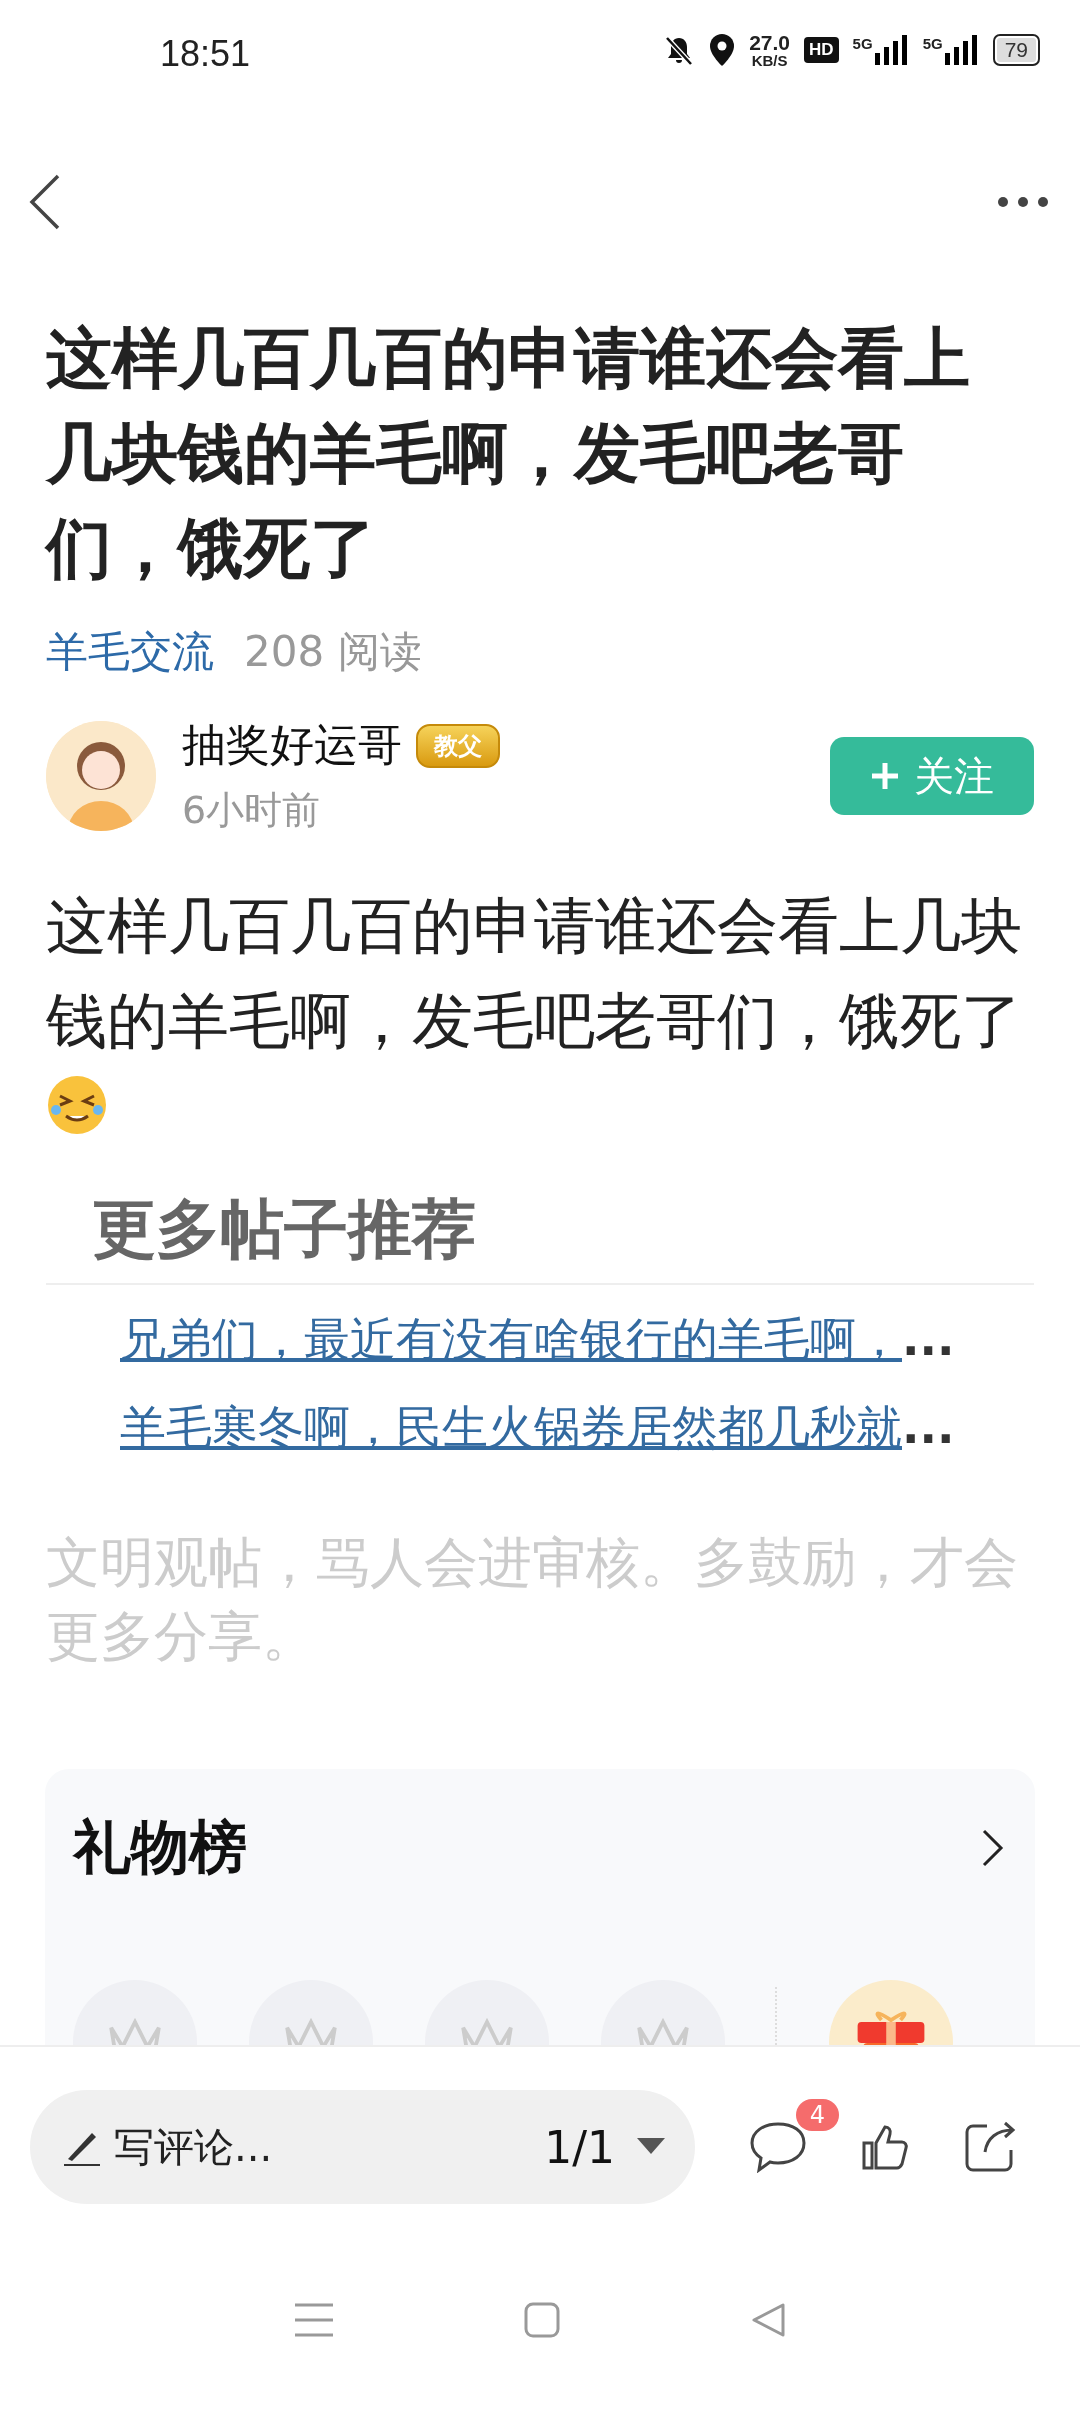 This screenshot has height=2412, width=1080. I want to click on hd-voice-icon: HD, so click(821, 50).